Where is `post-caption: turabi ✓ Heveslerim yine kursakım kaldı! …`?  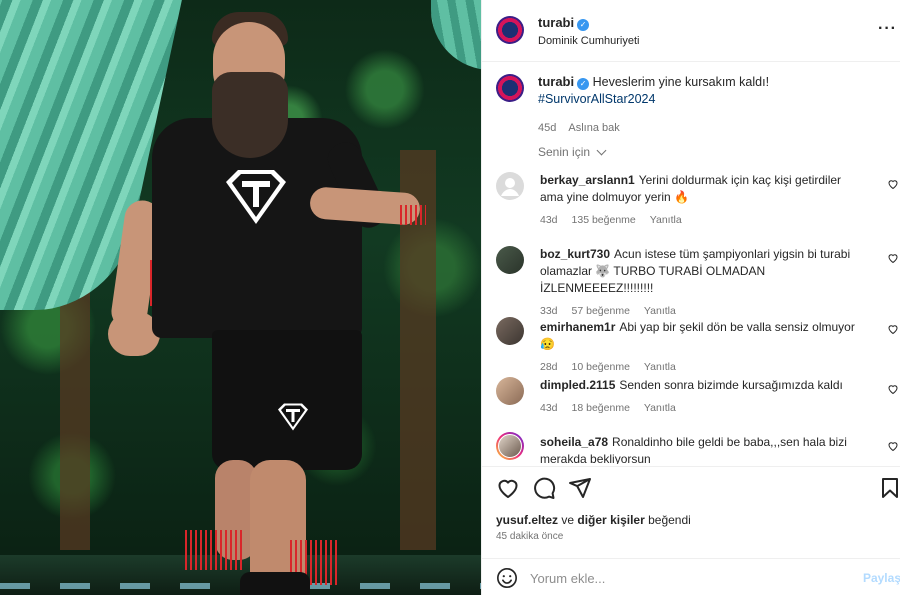 post-caption: turabi ✓ Heveslerim yine kursakım kaldı! … is located at coordinates (713, 105).